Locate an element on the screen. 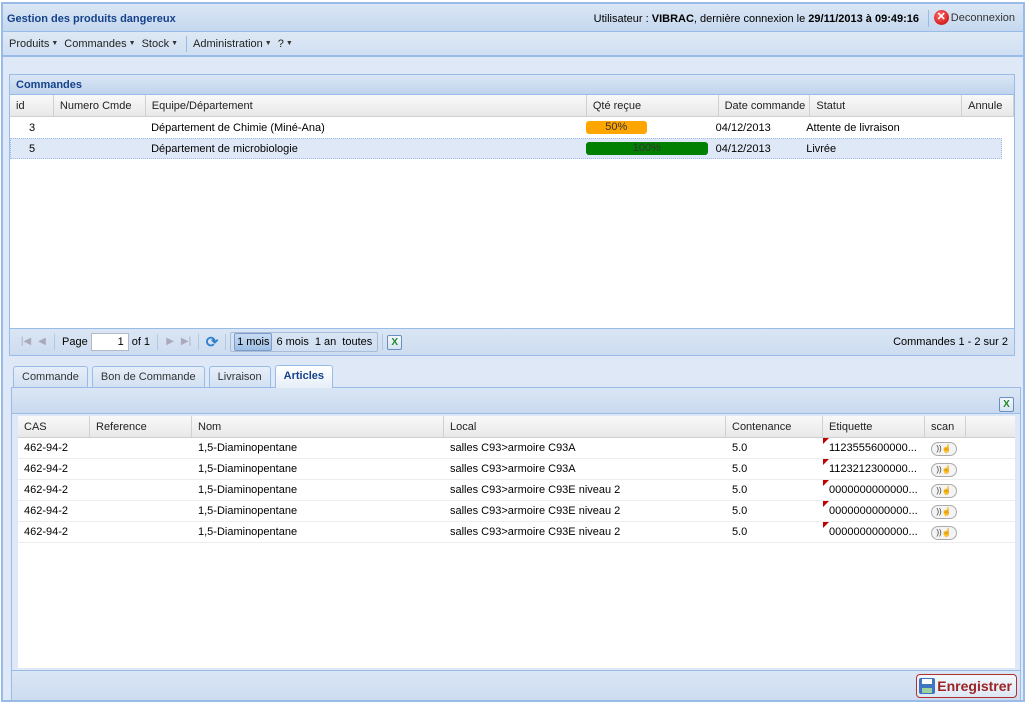  col-local: Local is located at coordinates (585, 426).